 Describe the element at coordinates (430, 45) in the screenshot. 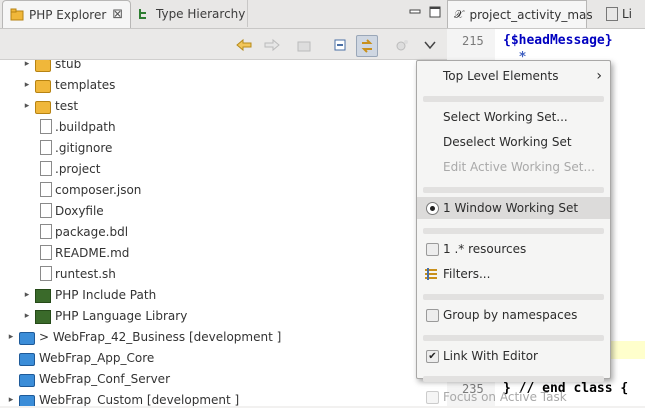

I see `view-menu-chevron-down-icon` at that location.